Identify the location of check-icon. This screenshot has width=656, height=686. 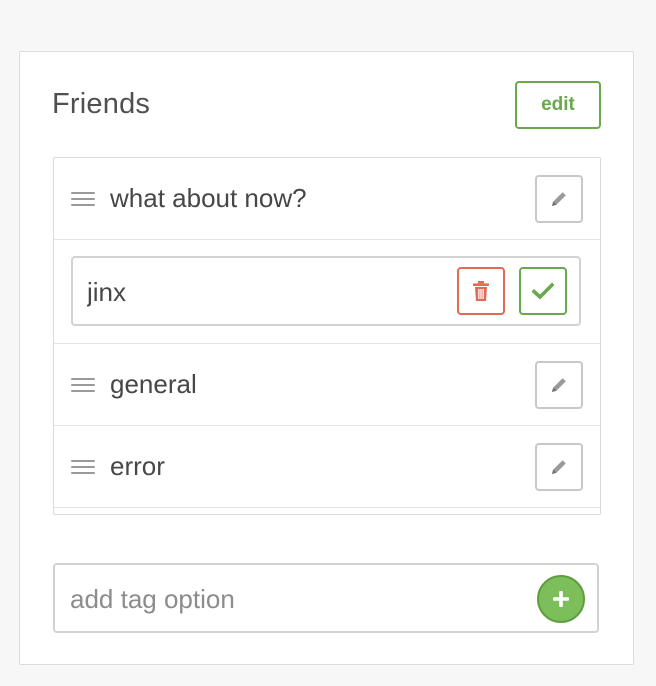
(543, 291).